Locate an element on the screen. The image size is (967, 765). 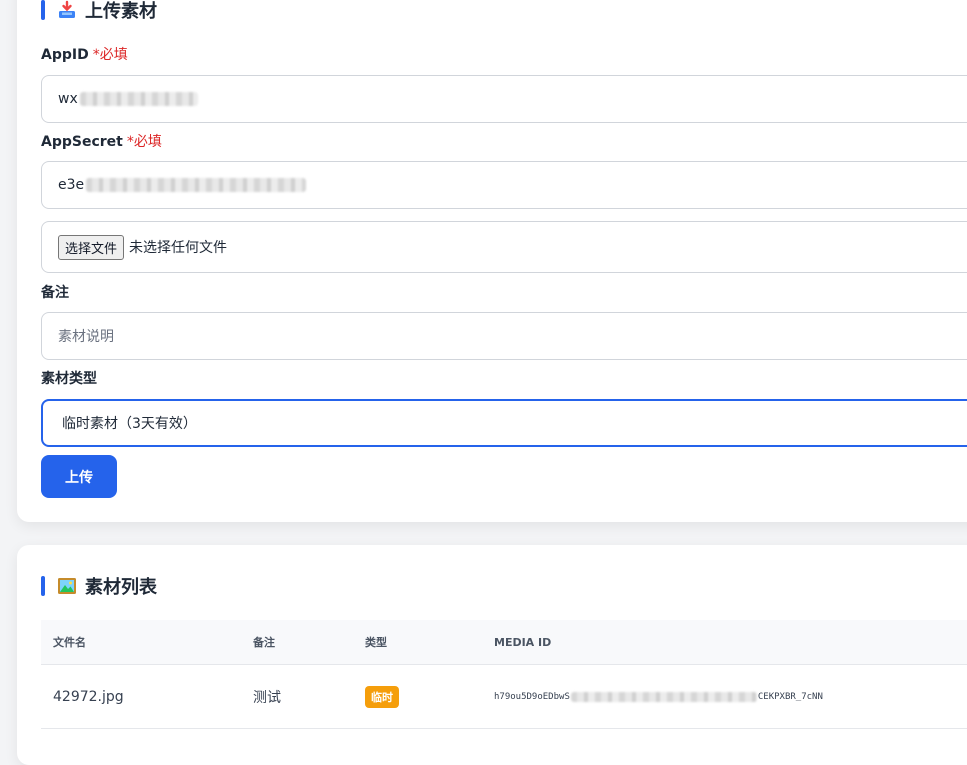
appsecret-label-text: AppSecret is located at coordinates (82, 142).